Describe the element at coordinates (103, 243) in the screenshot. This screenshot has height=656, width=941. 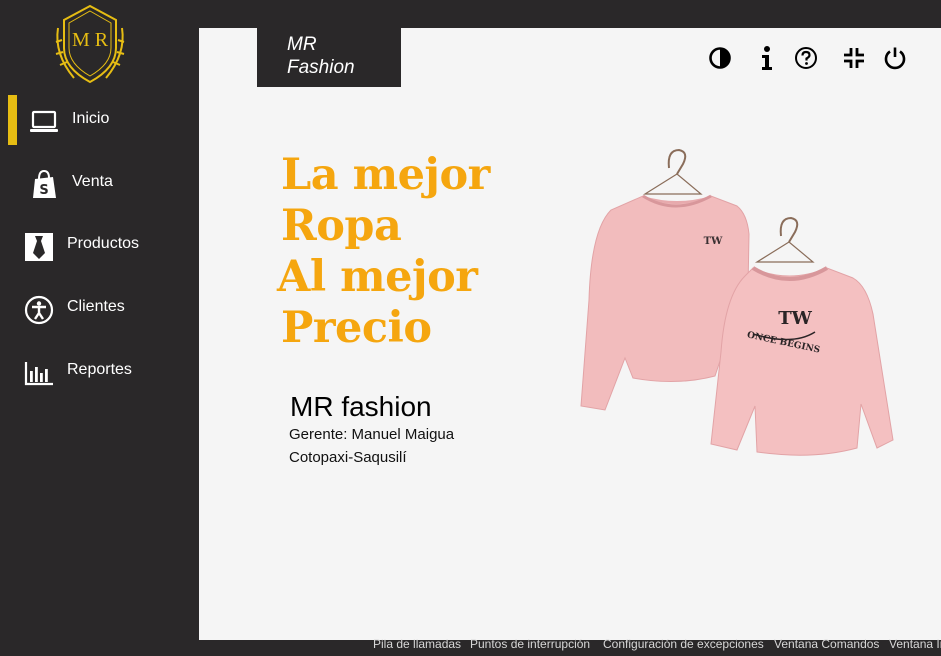
I see `sidebar-item-label: Productos` at that location.